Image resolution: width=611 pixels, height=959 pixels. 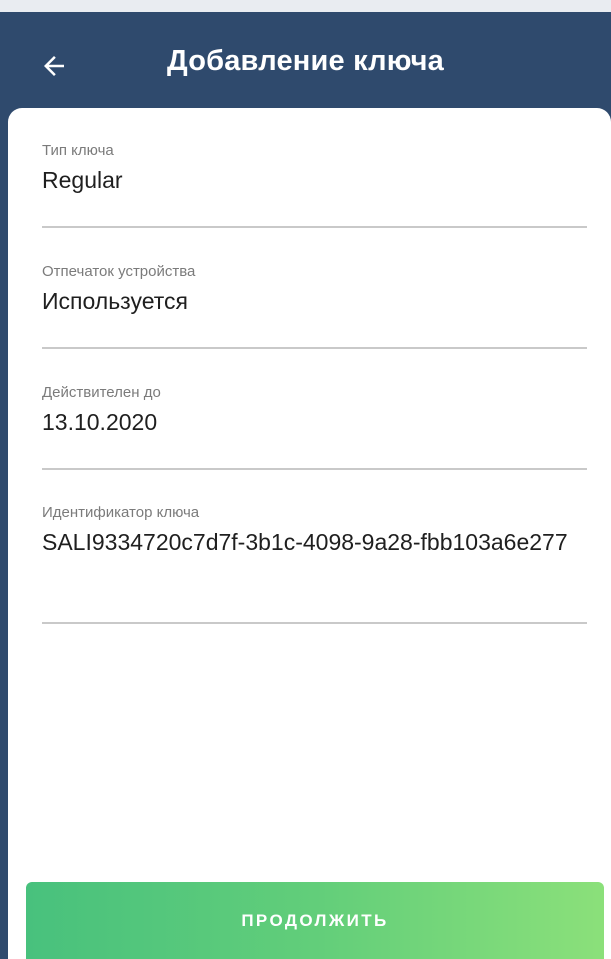 I want to click on valid-until-value: 13.10.2020, so click(x=100, y=422).